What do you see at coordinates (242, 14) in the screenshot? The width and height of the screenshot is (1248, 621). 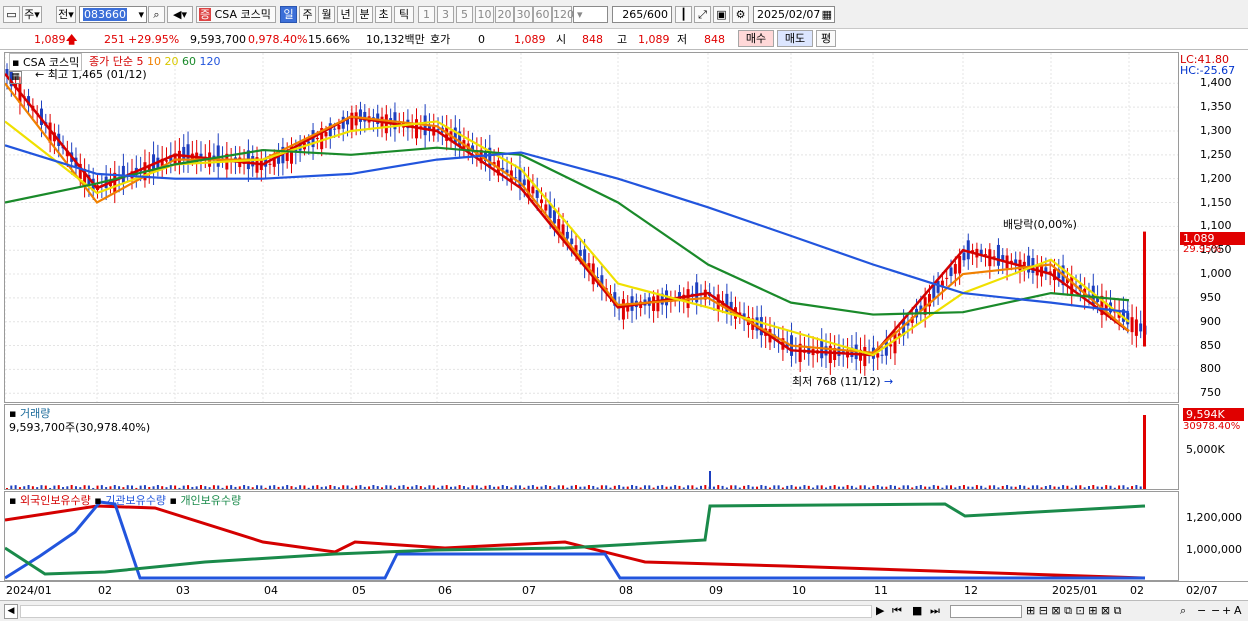 I see `stock-name: CSA 코스믹` at bounding box center [242, 14].